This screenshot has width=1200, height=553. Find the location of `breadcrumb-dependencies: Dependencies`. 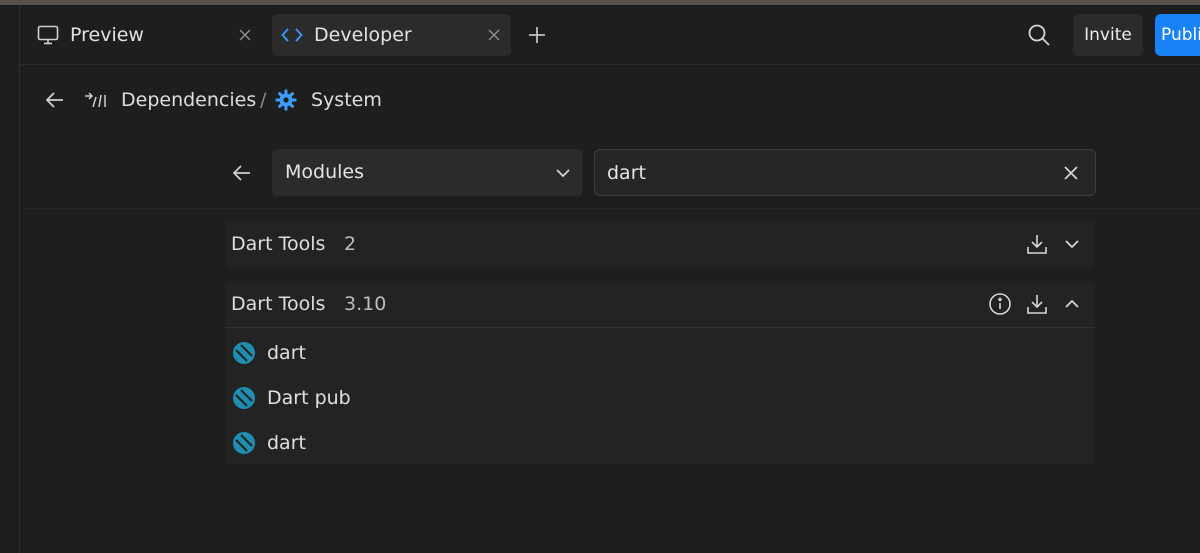

breadcrumb-dependencies: Dependencies is located at coordinates (188, 100).